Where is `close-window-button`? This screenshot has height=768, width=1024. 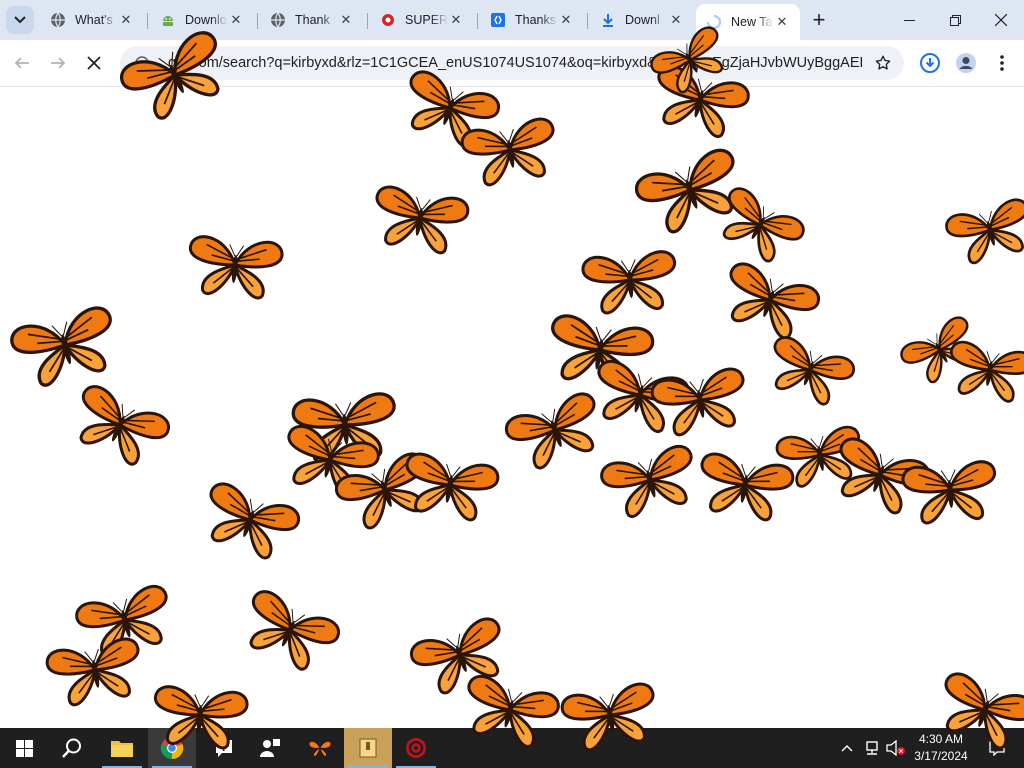 close-window-button is located at coordinates (1001, 20).